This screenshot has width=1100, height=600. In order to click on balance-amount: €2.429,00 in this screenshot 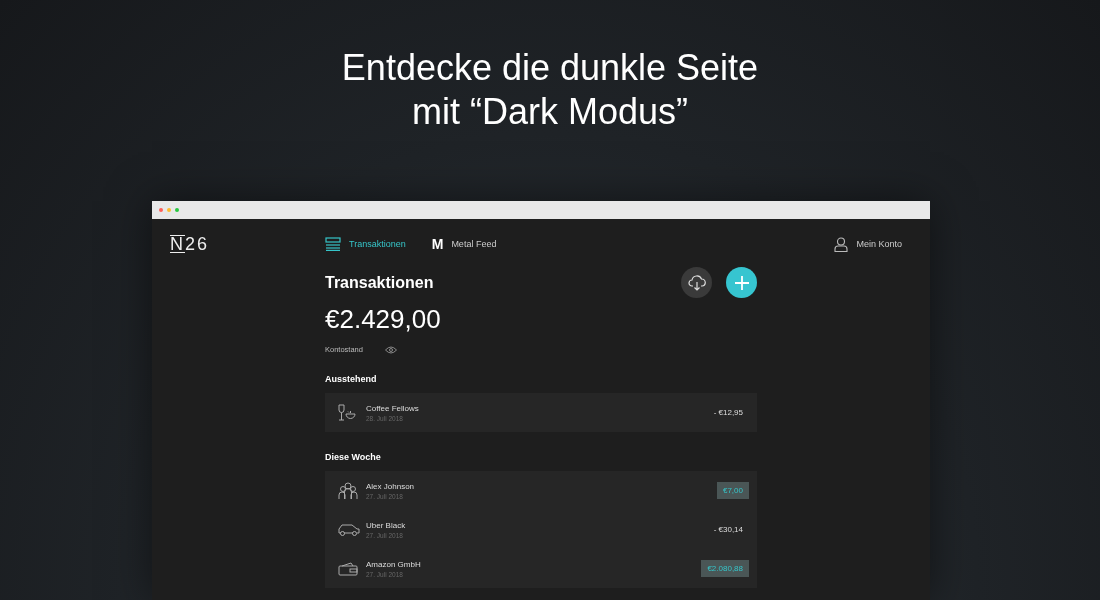, I will do `click(383, 319)`.